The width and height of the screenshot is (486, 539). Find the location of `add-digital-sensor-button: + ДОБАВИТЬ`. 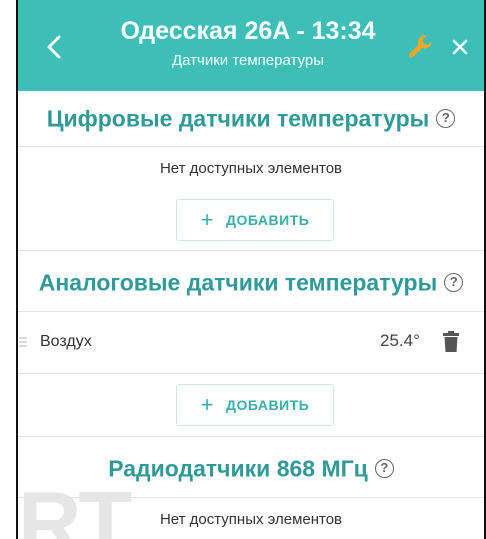

add-digital-sensor-button: + ДОБАВИТЬ is located at coordinates (255, 220).